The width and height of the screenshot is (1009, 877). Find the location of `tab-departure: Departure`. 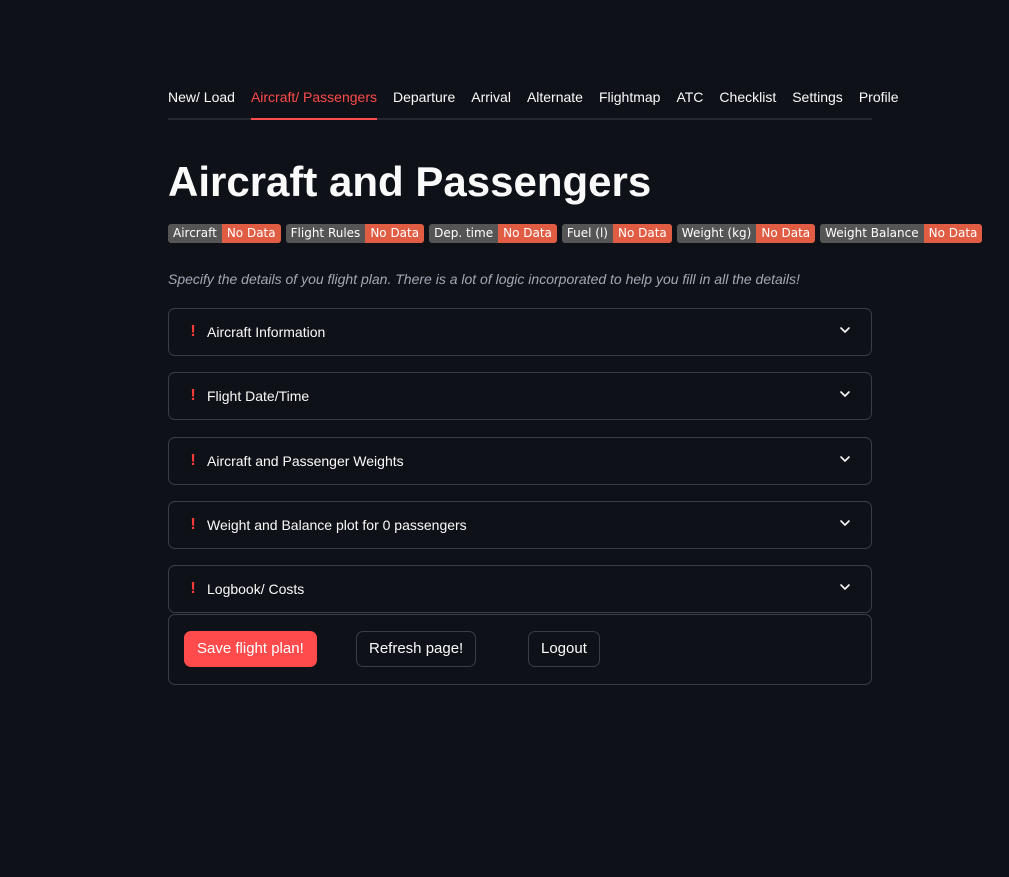

tab-departure: Departure is located at coordinates (424, 99).